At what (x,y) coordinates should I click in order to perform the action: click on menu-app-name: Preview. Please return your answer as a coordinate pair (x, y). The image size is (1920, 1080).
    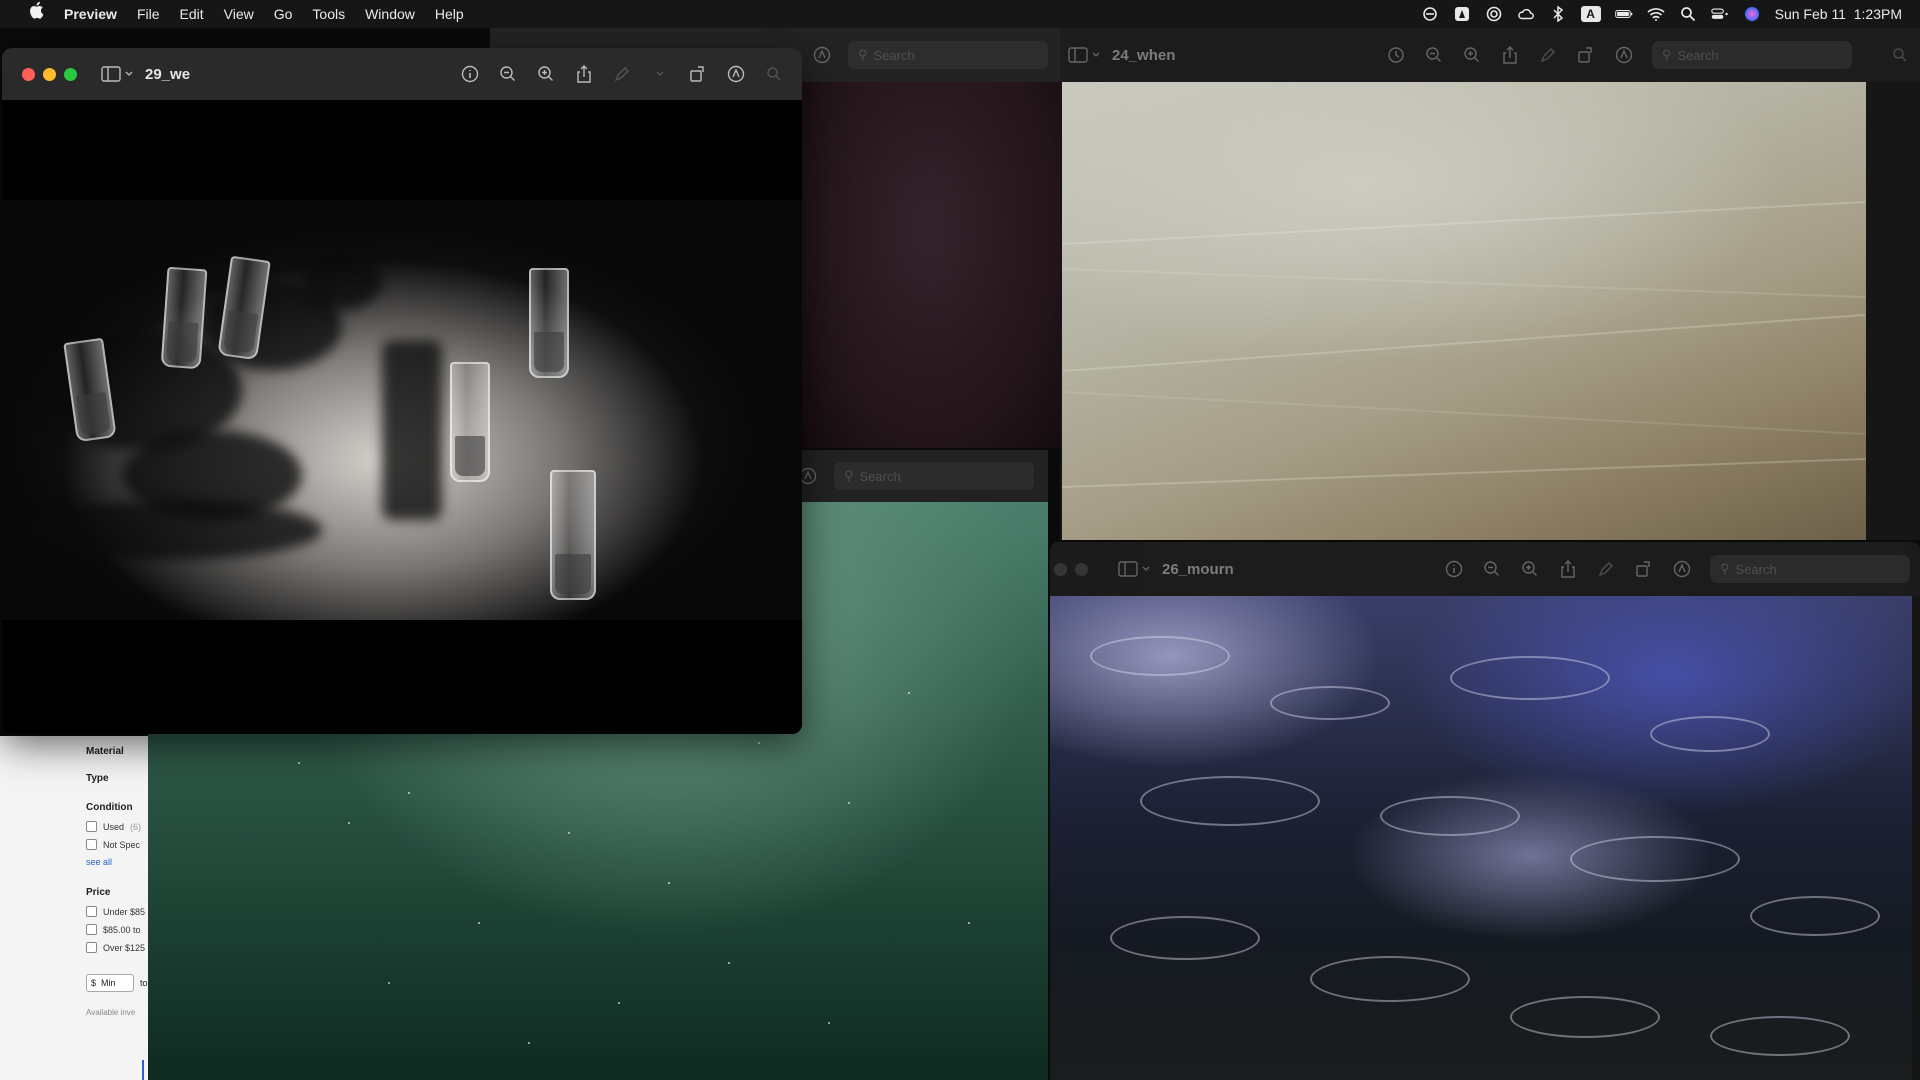
    Looking at the image, I should click on (90, 14).